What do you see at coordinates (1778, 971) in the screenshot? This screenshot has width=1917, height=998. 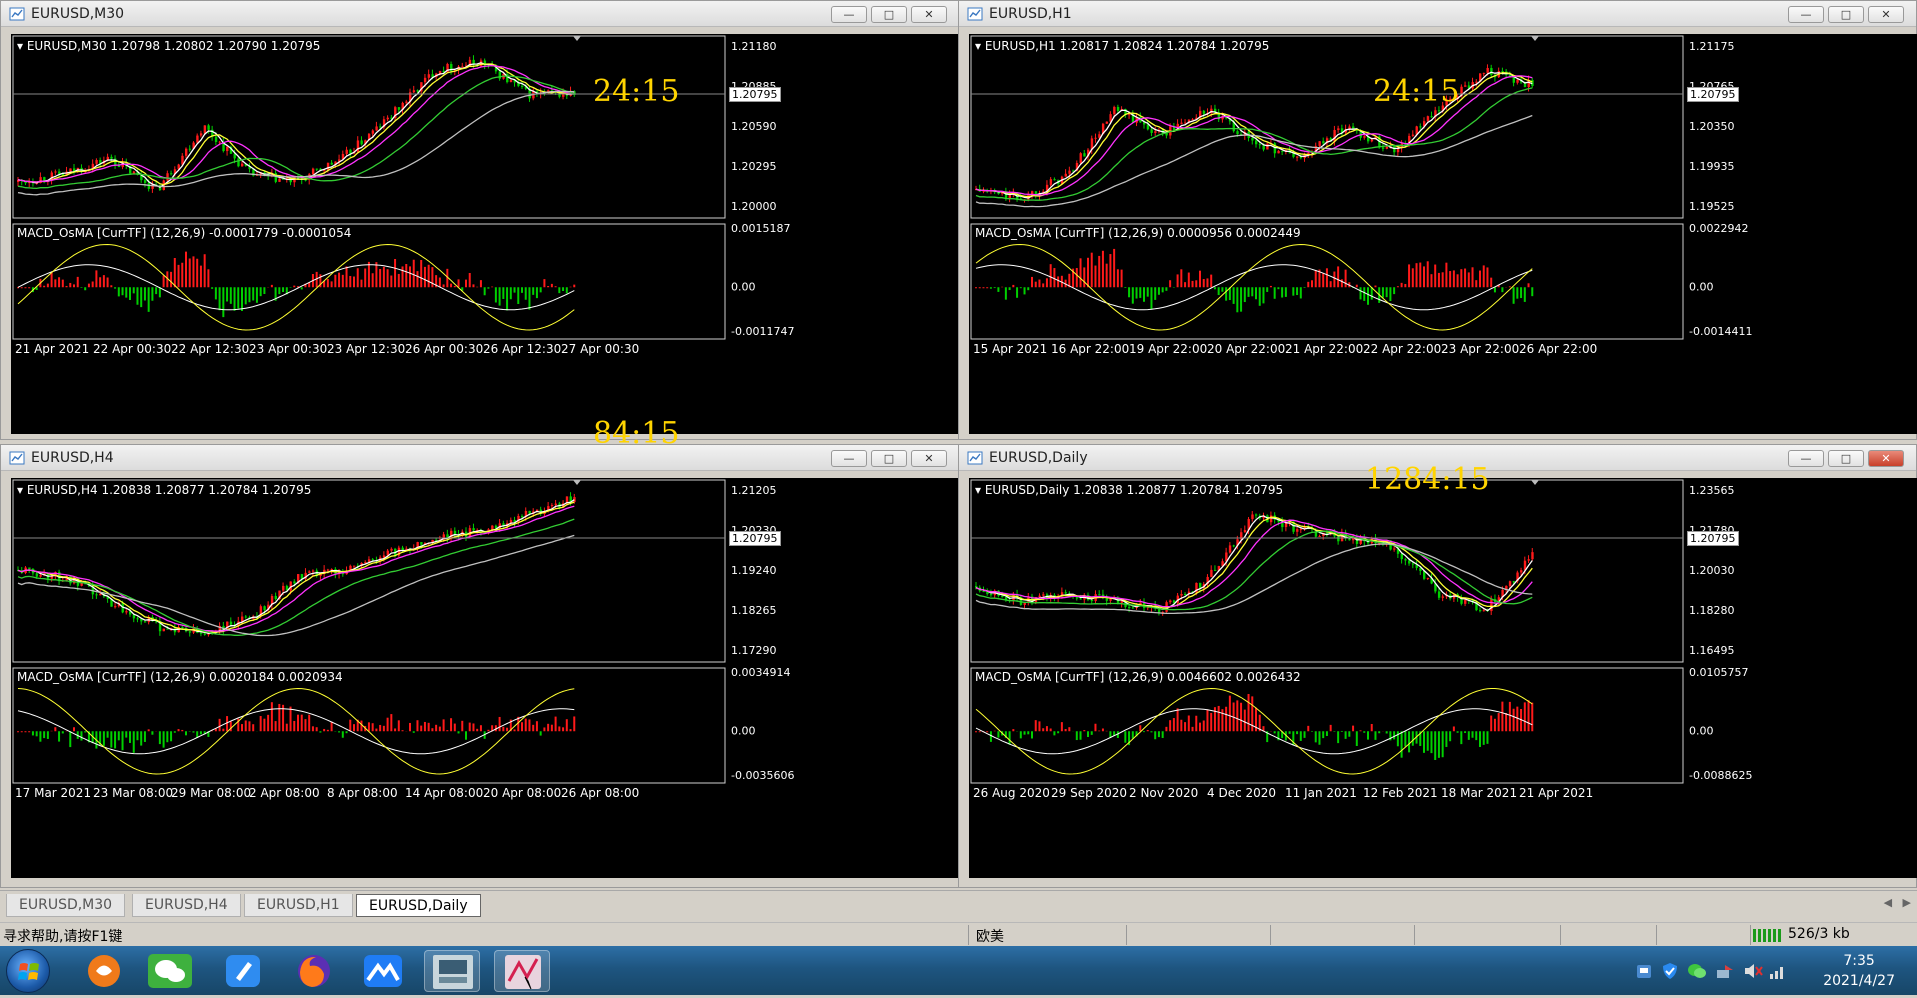 I see `tray-signal-icon` at bounding box center [1778, 971].